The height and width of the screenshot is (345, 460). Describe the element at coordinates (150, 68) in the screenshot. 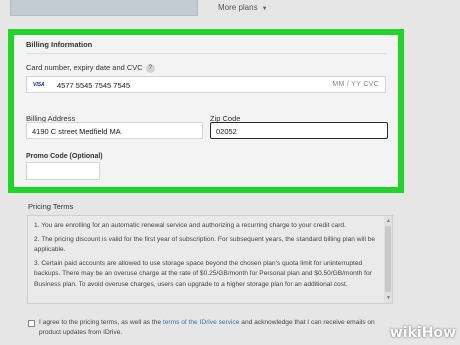

I see `help-icon: ?` at that location.